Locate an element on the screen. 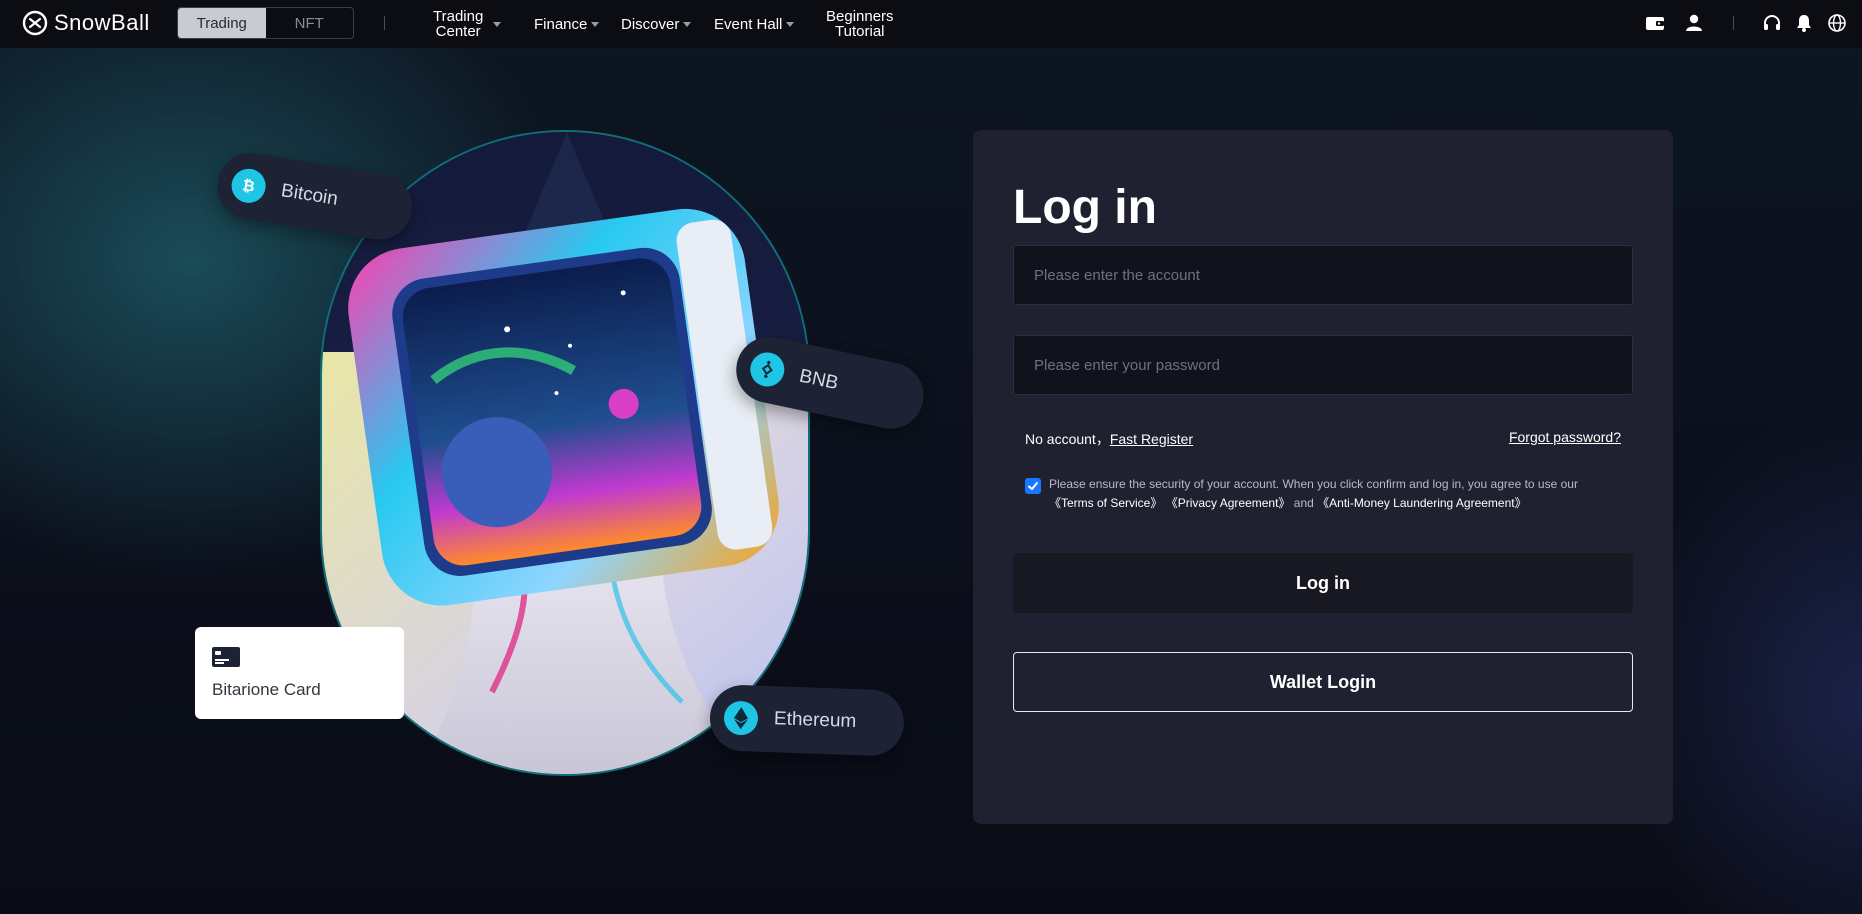 This screenshot has width=1862, height=914. checkmark-icon is located at coordinates (1033, 486).